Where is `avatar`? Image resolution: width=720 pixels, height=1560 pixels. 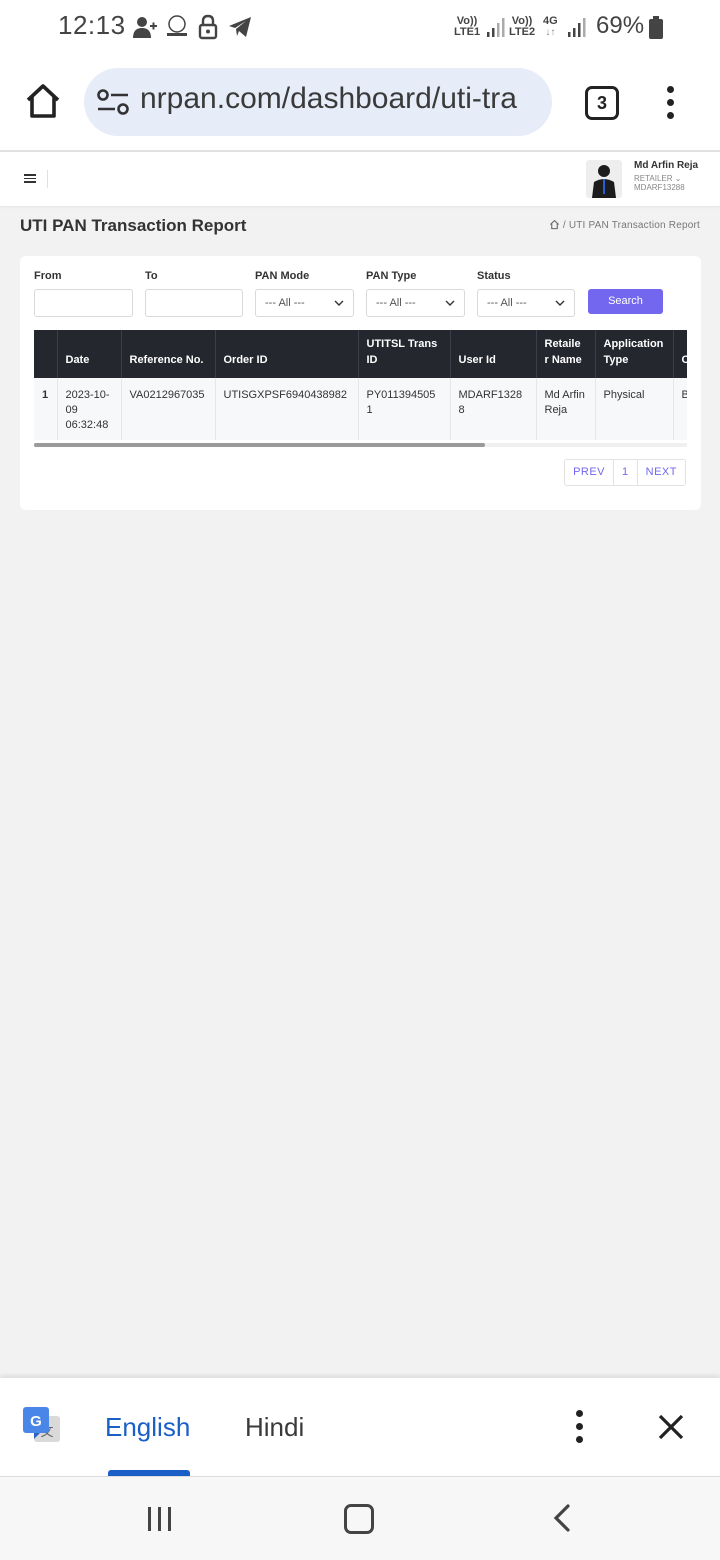
avatar is located at coordinates (604, 179).